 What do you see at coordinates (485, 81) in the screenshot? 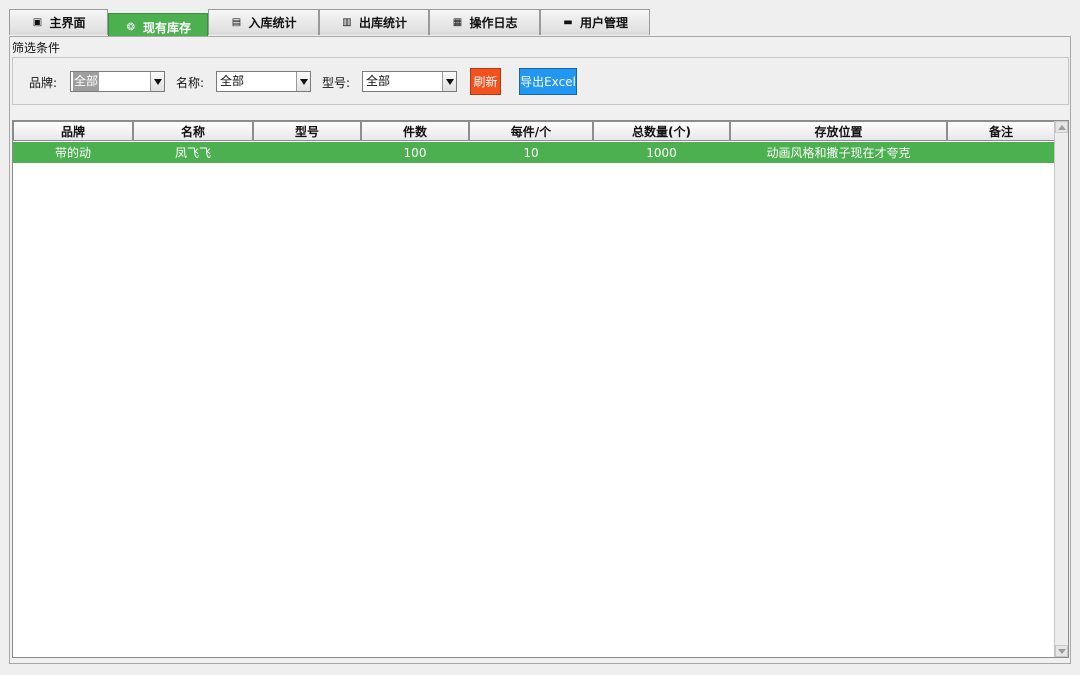
I see `refresh-button: 刷新` at bounding box center [485, 81].